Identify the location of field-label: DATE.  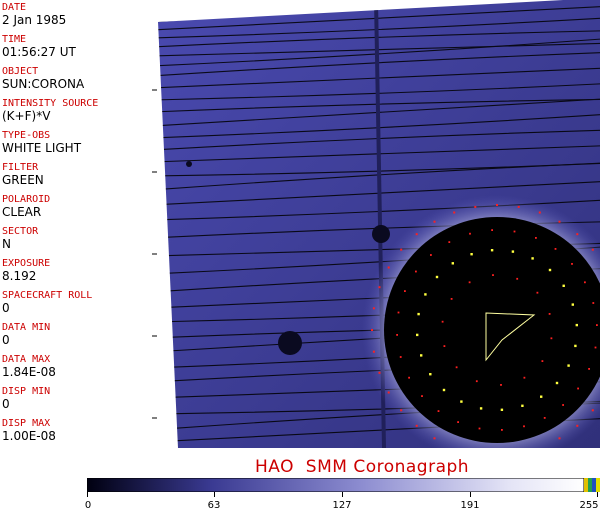
(14, 7).